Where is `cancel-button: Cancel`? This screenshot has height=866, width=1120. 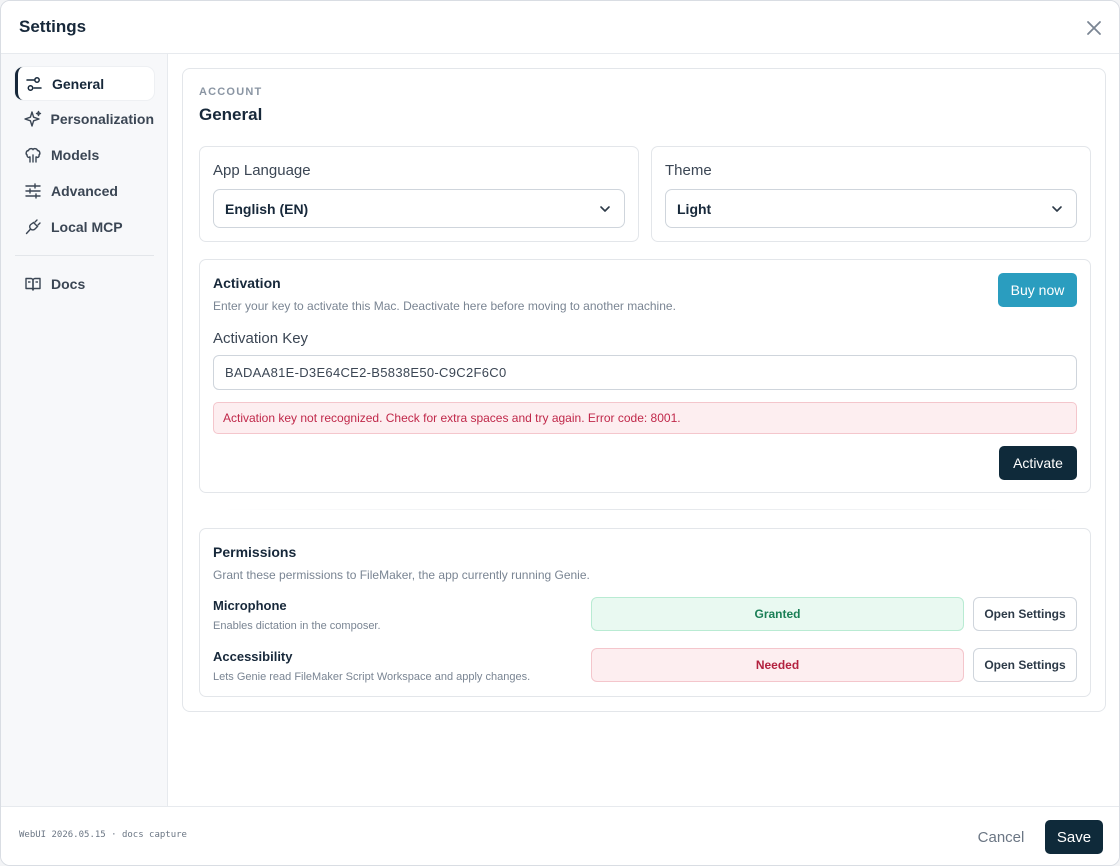
cancel-button: Cancel is located at coordinates (1001, 837).